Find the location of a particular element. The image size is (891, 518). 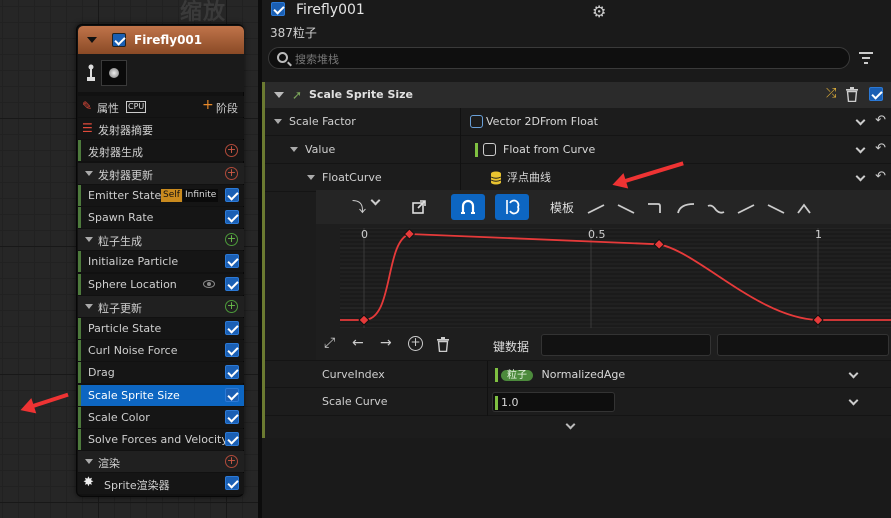

joystick-icon is located at coordinates (91, 72).